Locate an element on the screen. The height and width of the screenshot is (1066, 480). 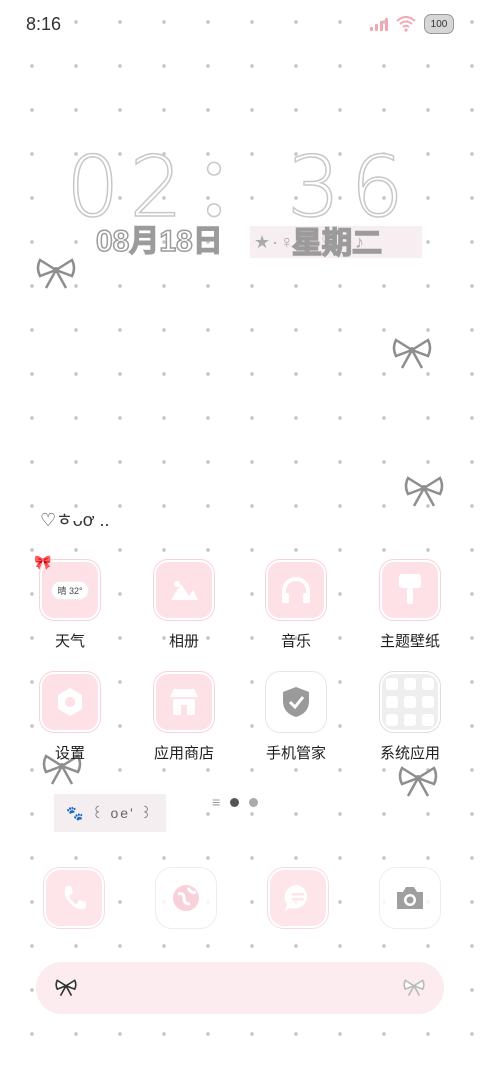
dock-messages is located at coordinates (298, 898).